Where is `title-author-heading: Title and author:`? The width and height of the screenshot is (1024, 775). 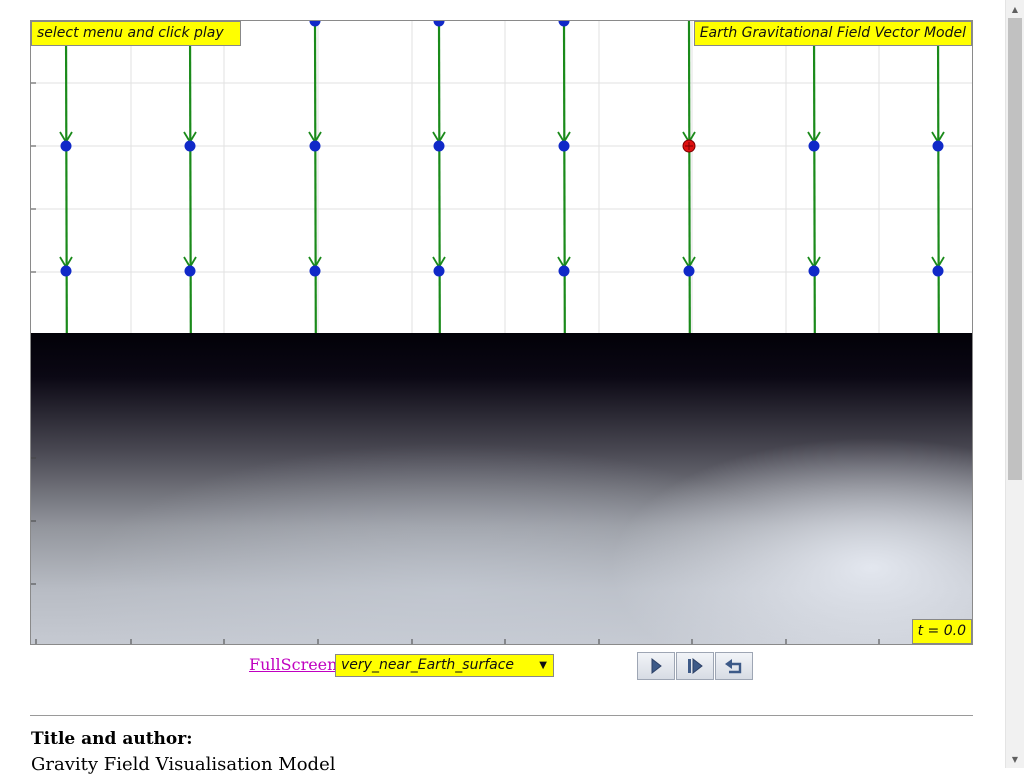
title-author-heading: Title and author: is located at coordinates (112, 739).